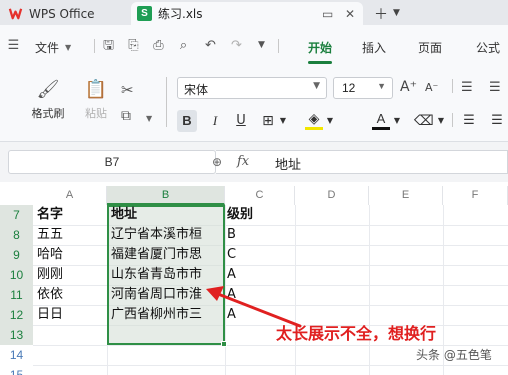 The width and height of the screenshot is (508, 375). What do you see at coordinates (254, 307) in the screenshot?
I see `annotation-arrow` at bounding box center [254, 307].